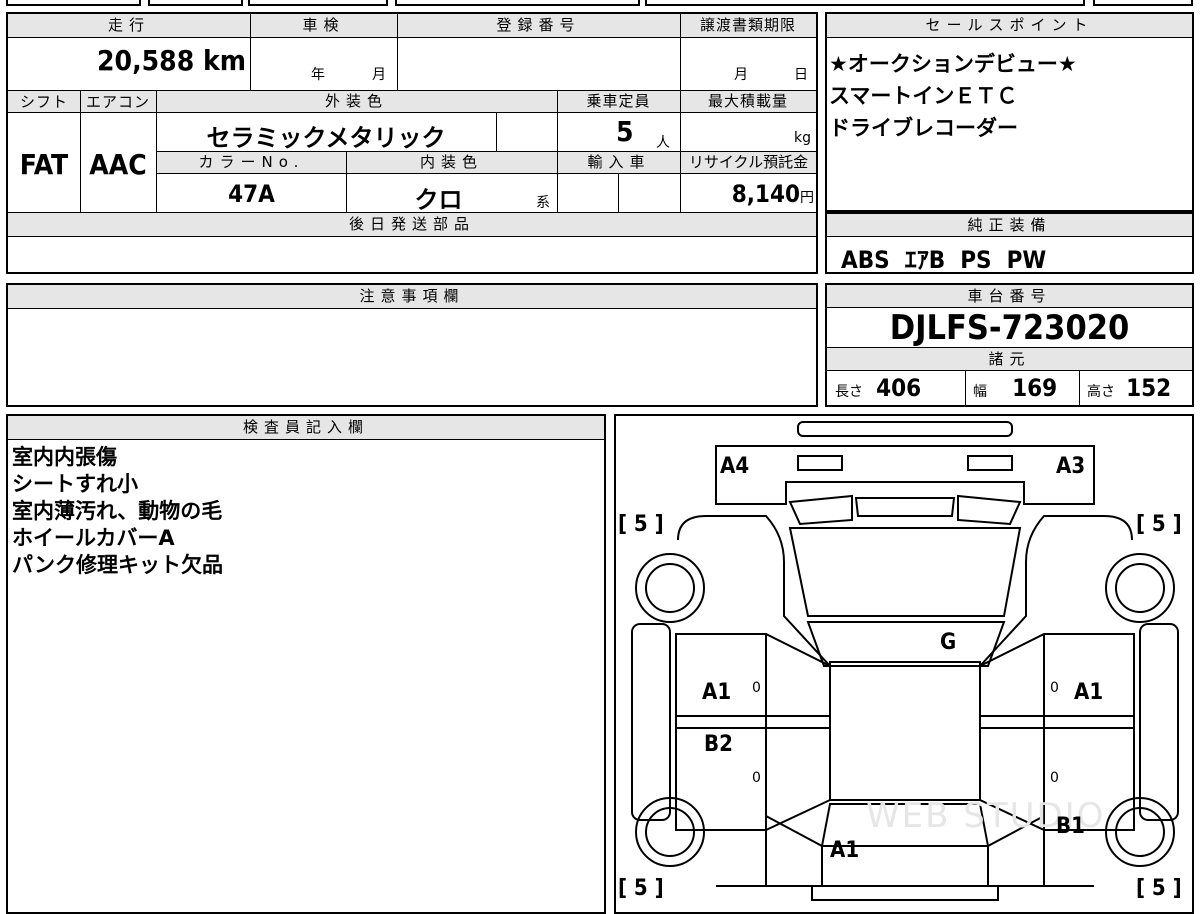  Describe the element at coordinates (953, 64) in the screenshot. I see `sales-point-item: ★オークションデビュー★` at that location.